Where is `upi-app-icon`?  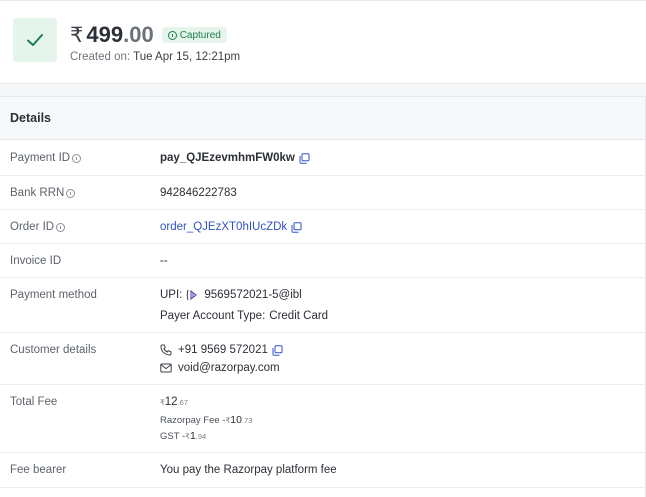
upi-app-icon is located at coordinates (192, 295).